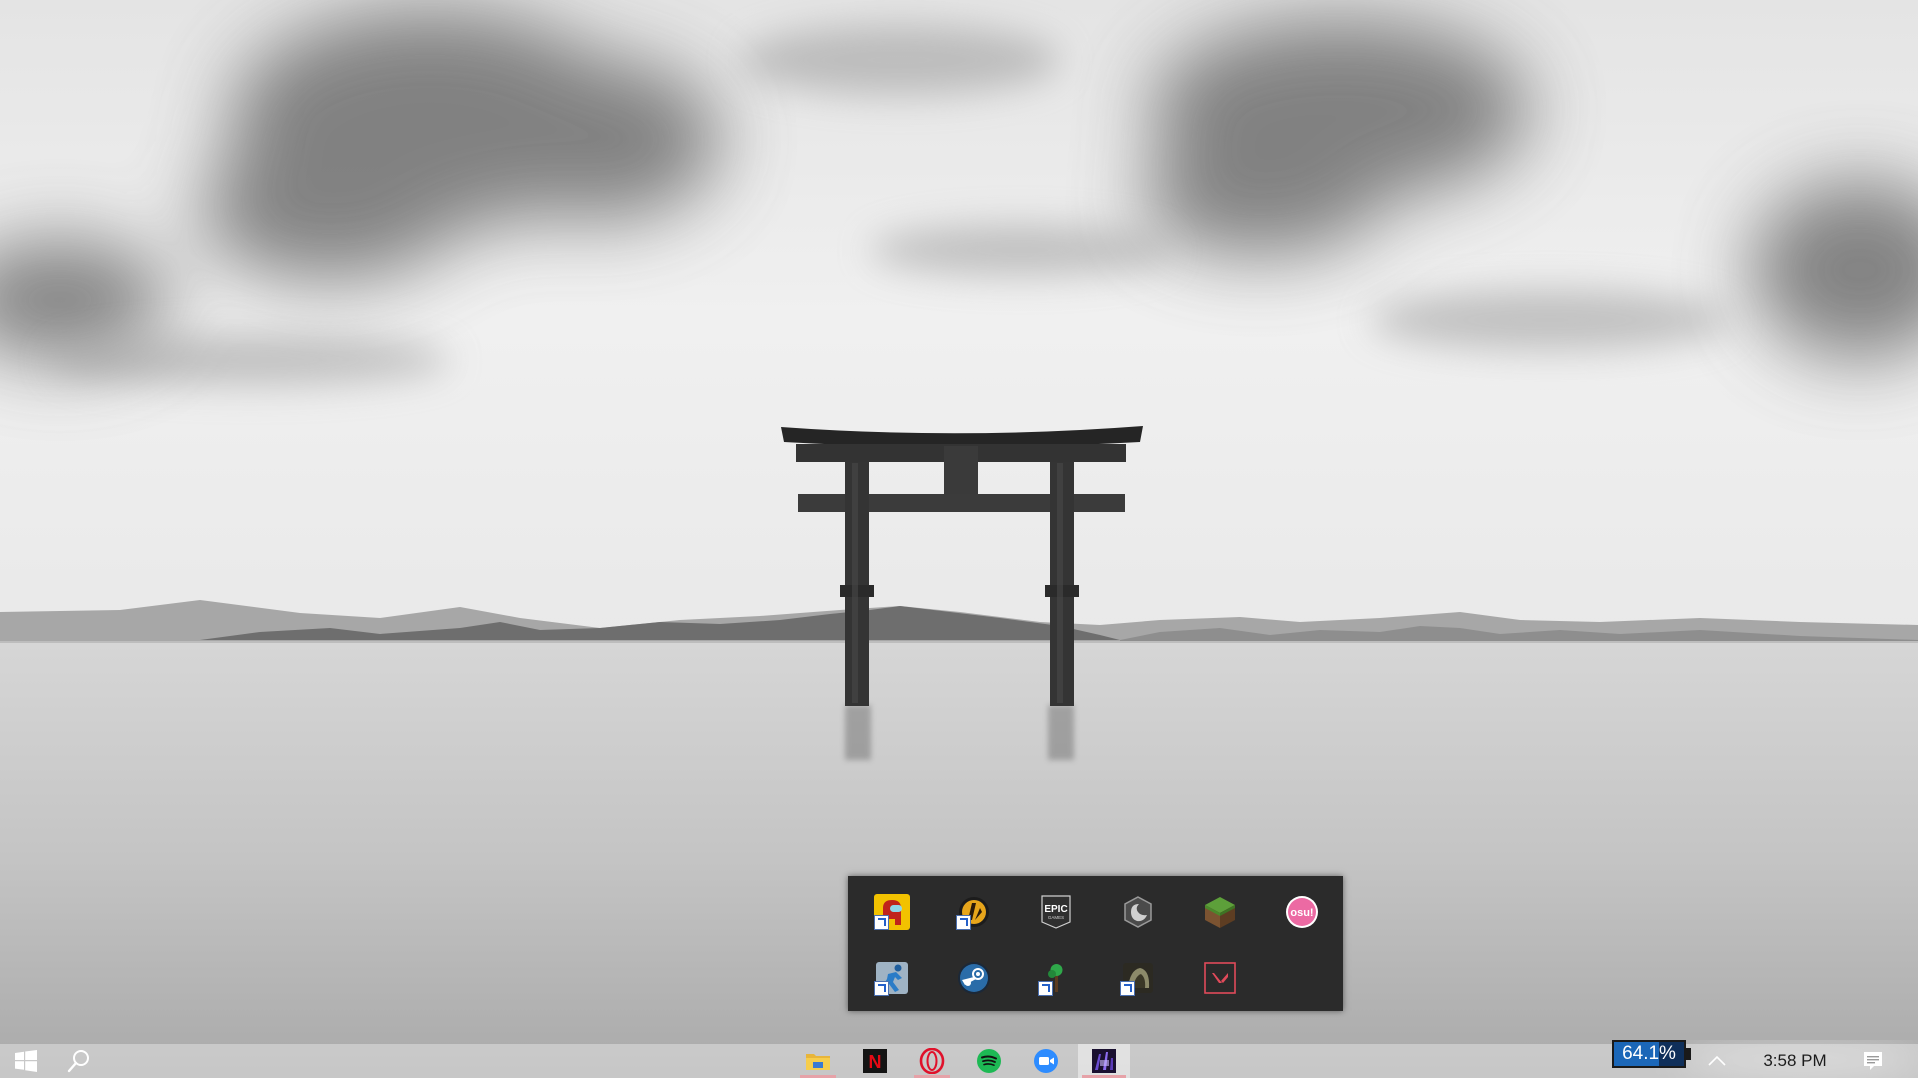 Image resolution: width=1918 pixels, height=1078 pixels. I want to click on taskbar-games-folder, so click(1104, 1061).